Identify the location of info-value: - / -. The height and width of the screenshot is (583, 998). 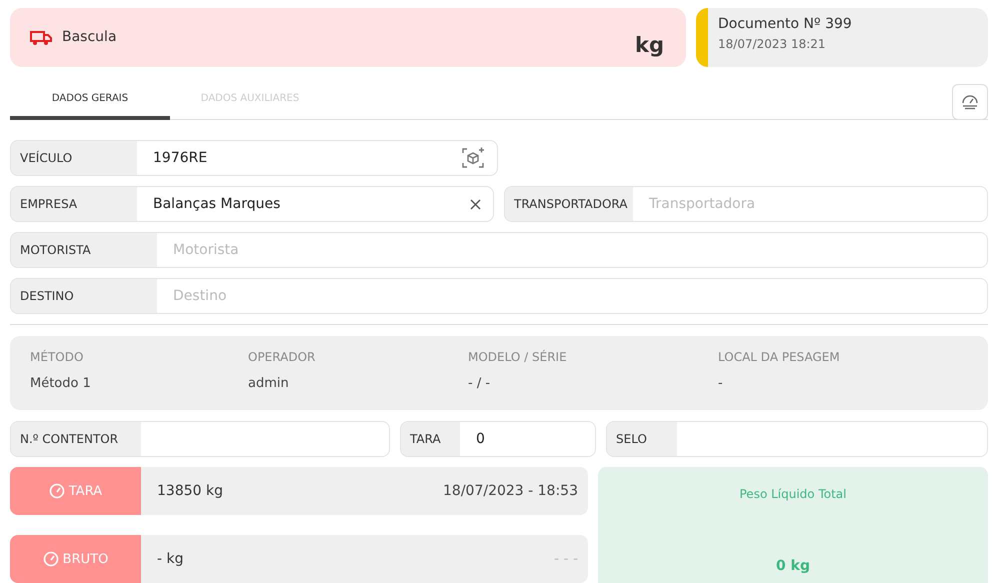
(480, 383).